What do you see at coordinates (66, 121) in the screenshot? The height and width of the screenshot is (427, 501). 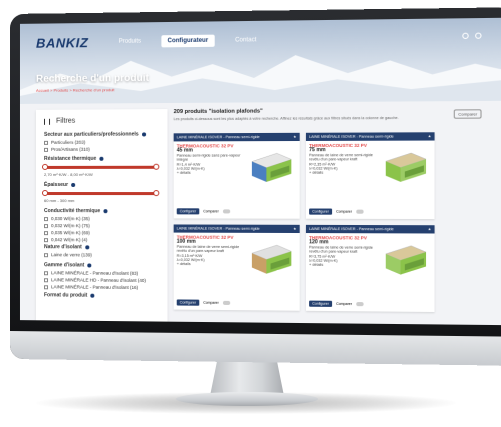 I see `filters-label: Filtres` at bounding box center [66, 121].